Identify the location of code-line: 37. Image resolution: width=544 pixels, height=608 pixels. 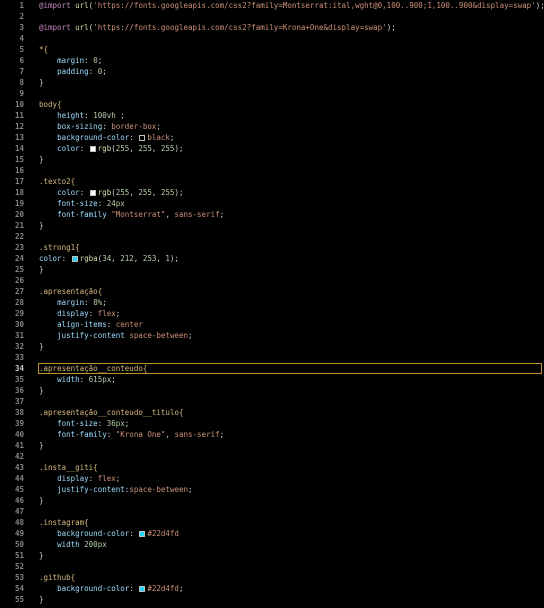
(272, 401).